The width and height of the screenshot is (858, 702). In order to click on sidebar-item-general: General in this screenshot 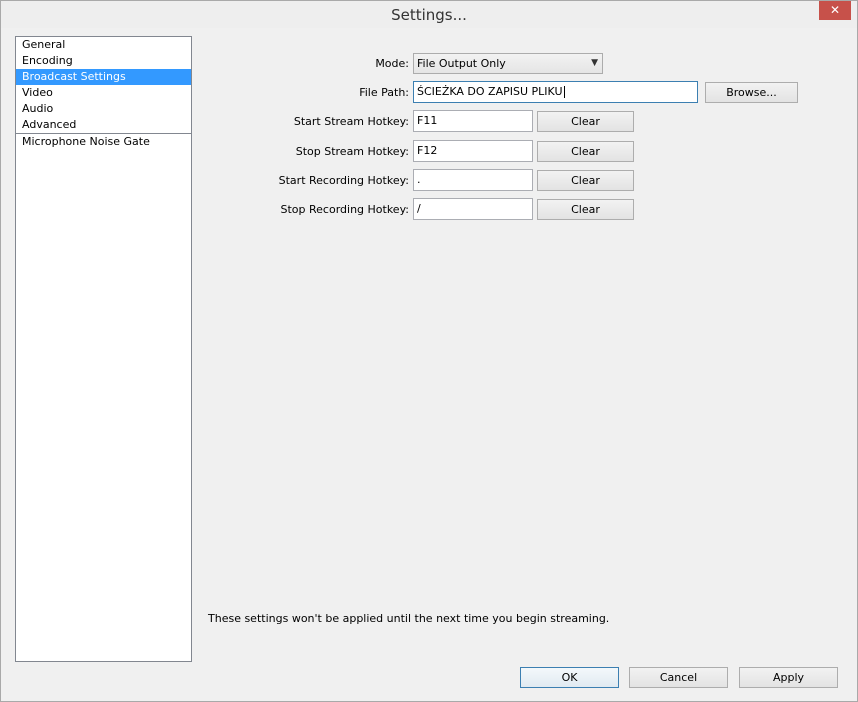, I will do `click(103, 45)`.